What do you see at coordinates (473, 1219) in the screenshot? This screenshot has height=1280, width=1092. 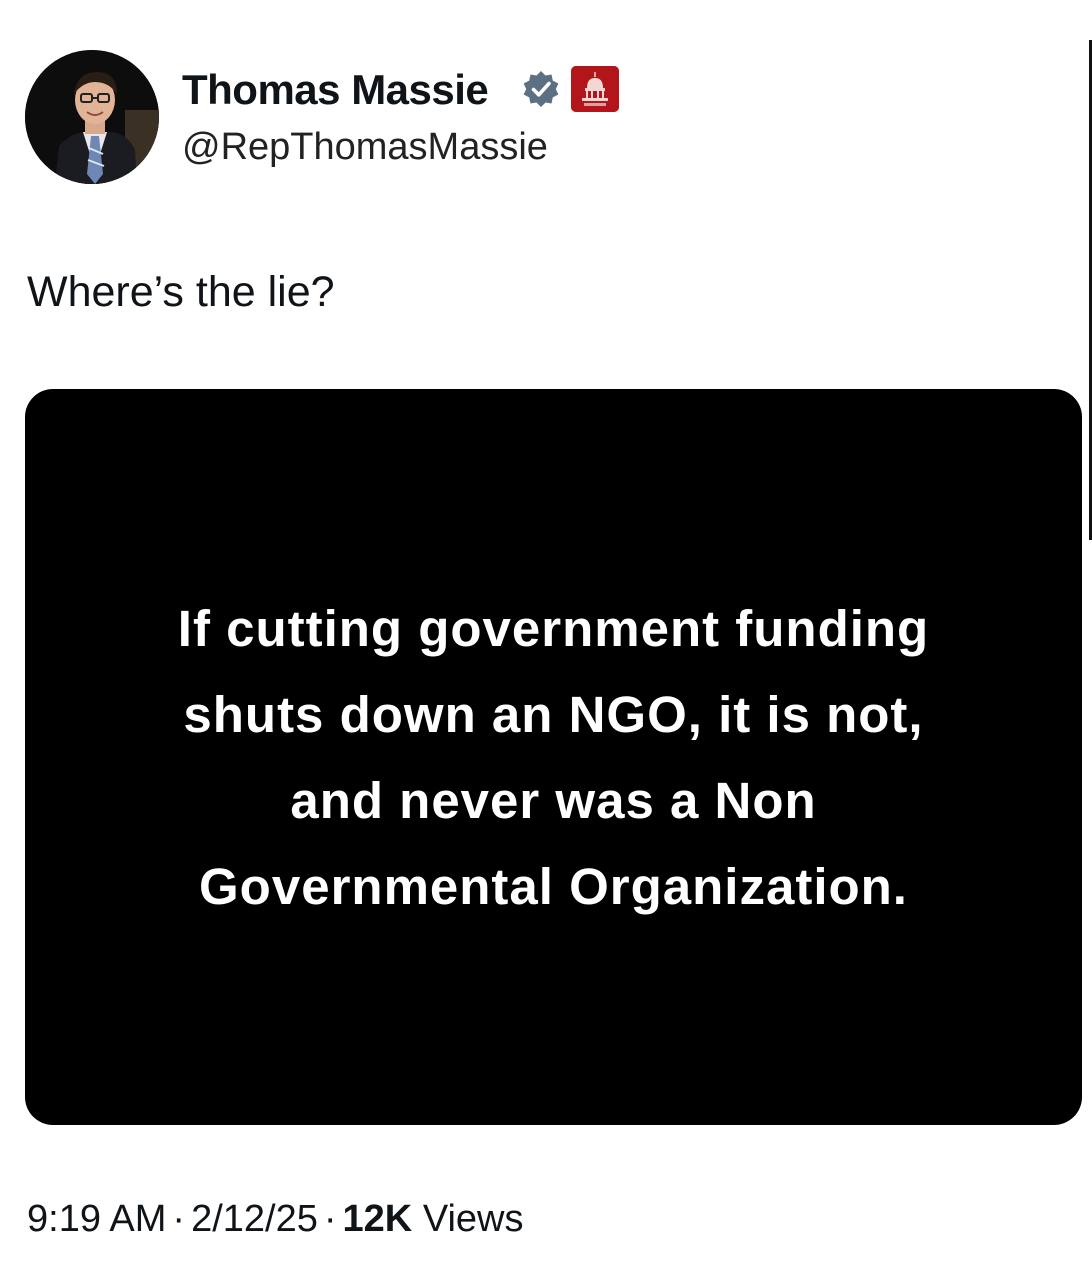 I see `views-label: Views` at bounding box center [473, 1219].